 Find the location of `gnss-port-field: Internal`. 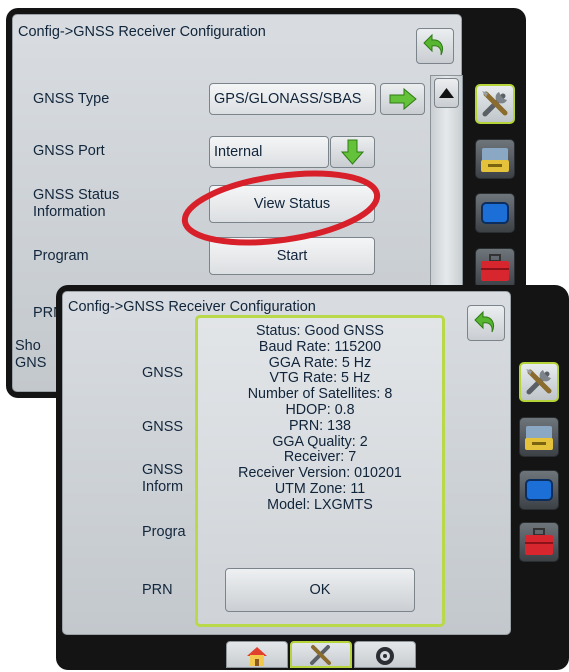

gnss-port-field: Internal is located at coordinates (269, 152).